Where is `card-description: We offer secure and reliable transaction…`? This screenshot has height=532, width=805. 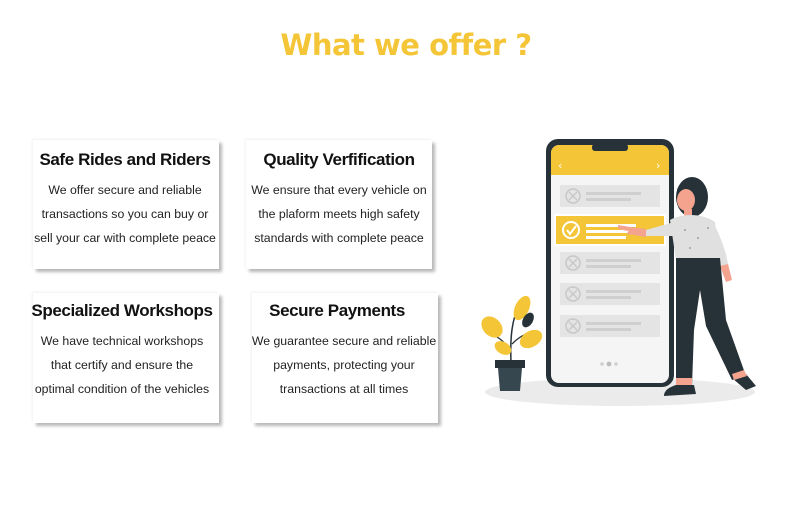
card-description: We offer secure and reliable transaction… is located at coordinates (125, 214).